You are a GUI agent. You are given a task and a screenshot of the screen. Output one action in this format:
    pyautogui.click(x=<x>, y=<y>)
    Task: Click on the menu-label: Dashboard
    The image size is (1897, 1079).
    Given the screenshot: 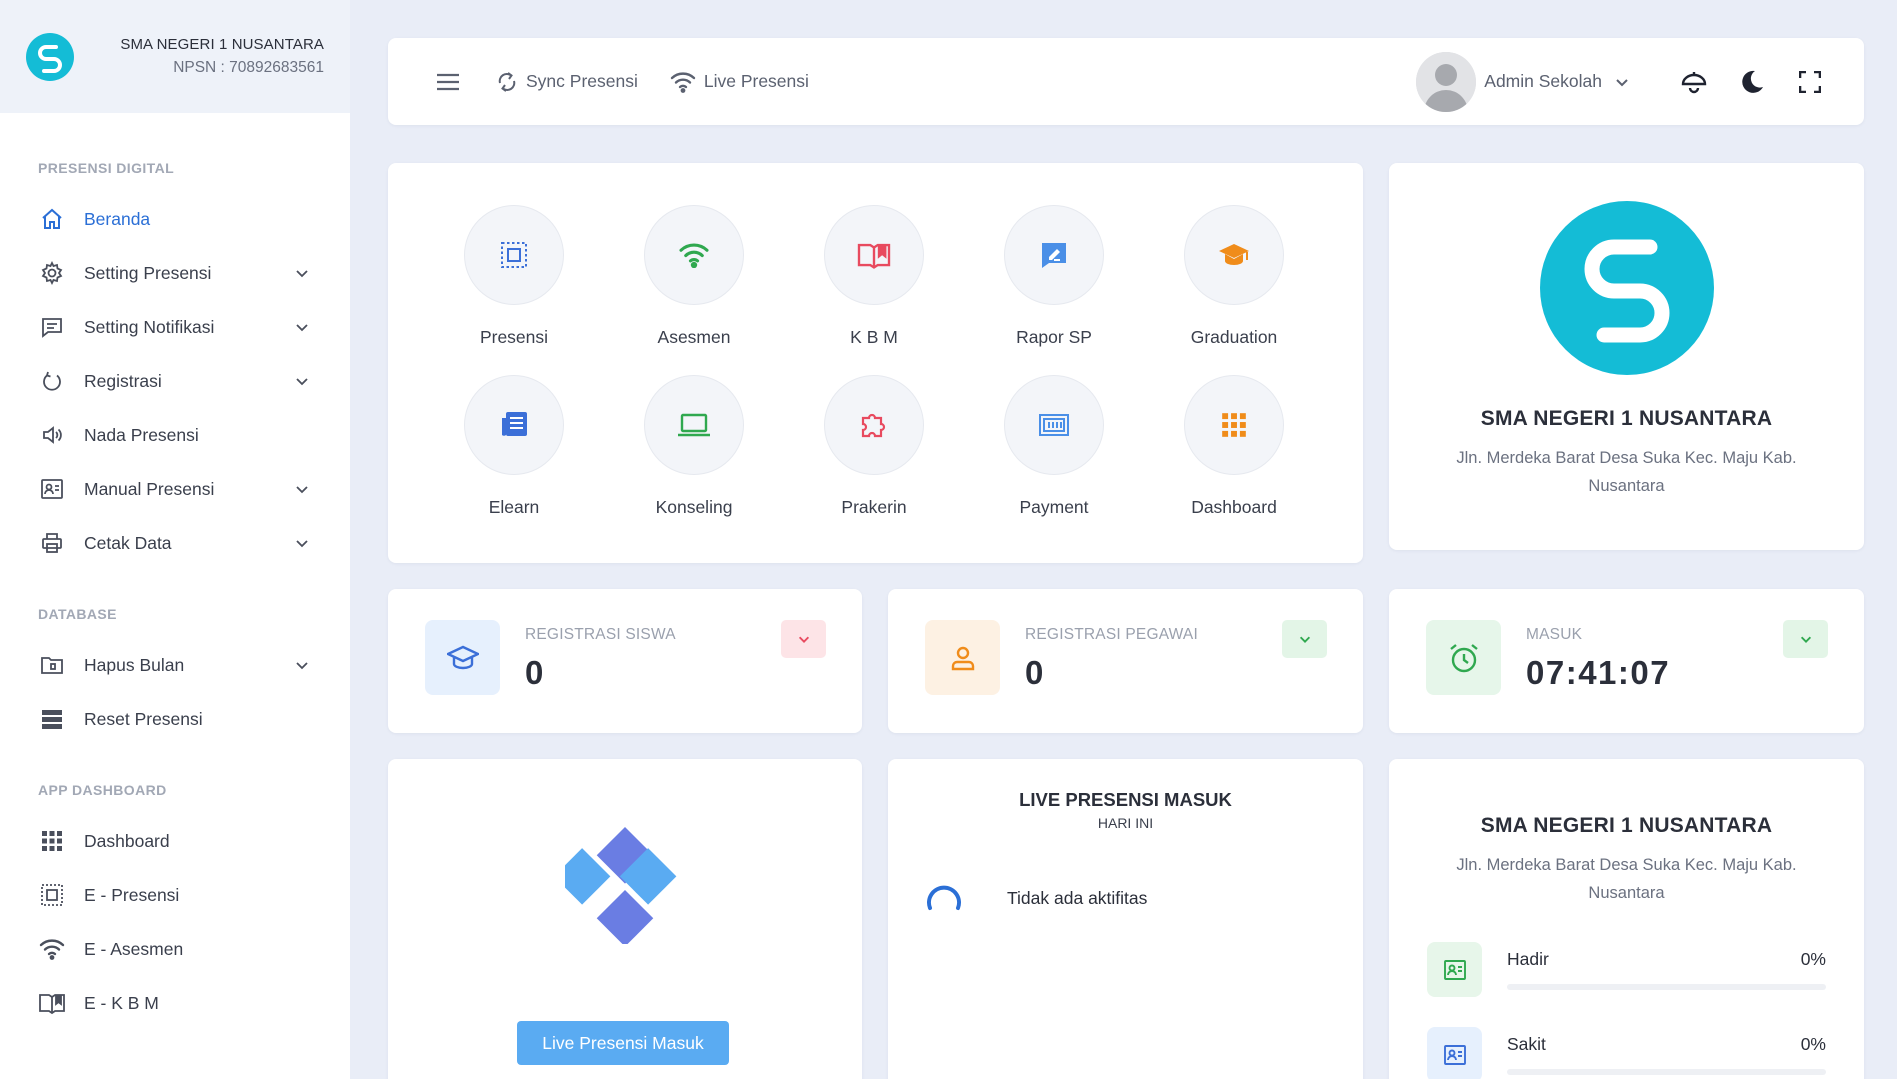 What is the action you would take?
    pyautogui.click(x=1234, y=507)
    